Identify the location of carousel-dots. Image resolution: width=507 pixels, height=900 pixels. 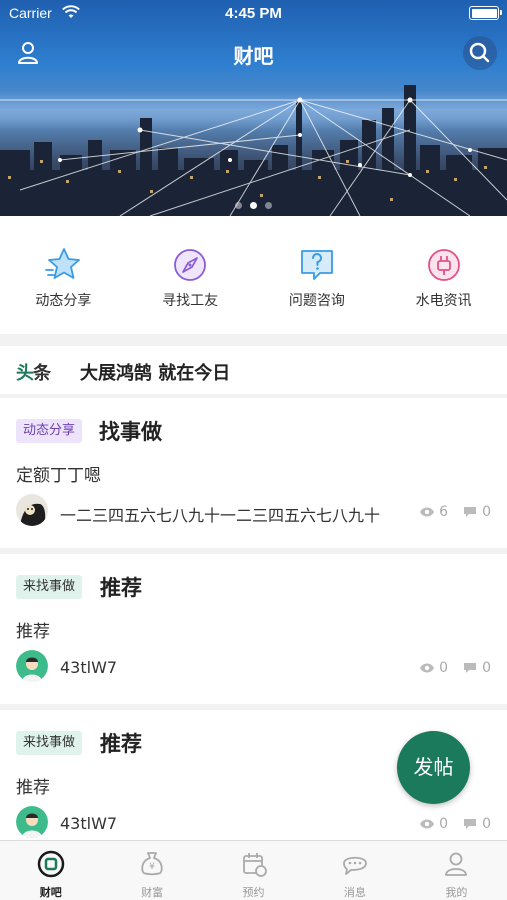
(253, 203).